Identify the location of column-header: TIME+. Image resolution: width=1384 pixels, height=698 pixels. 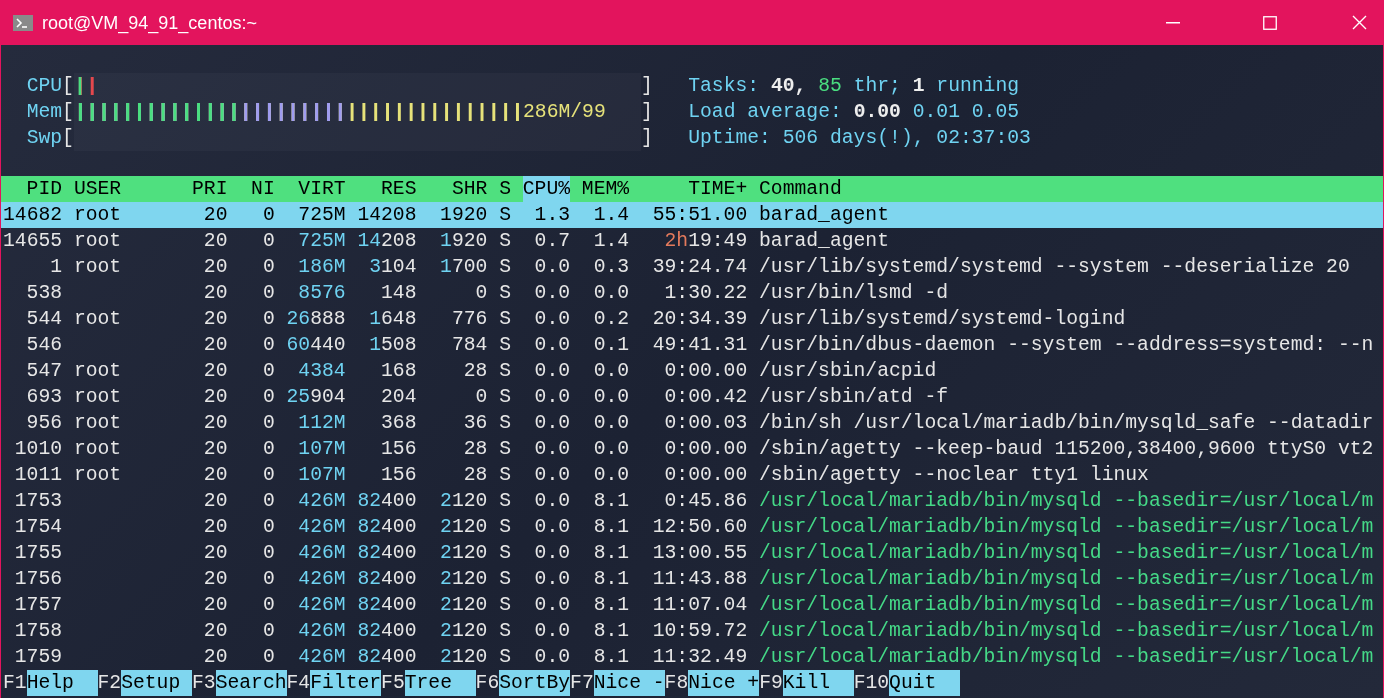
(694, 189).